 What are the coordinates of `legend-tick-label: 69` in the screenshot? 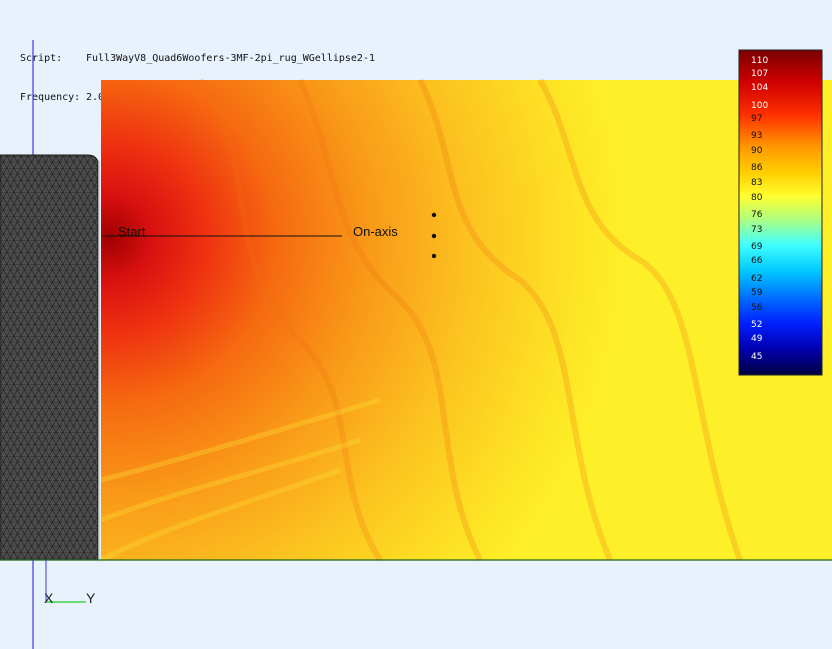 It's located at (757, 247).